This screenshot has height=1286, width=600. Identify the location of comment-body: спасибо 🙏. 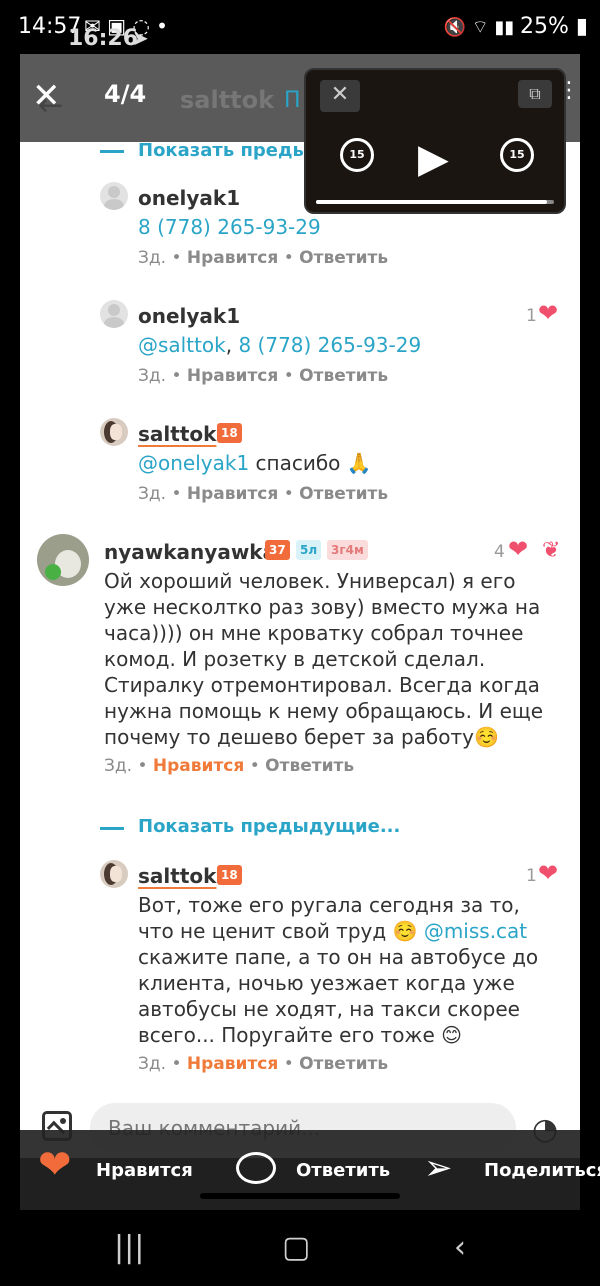
(310, 463).